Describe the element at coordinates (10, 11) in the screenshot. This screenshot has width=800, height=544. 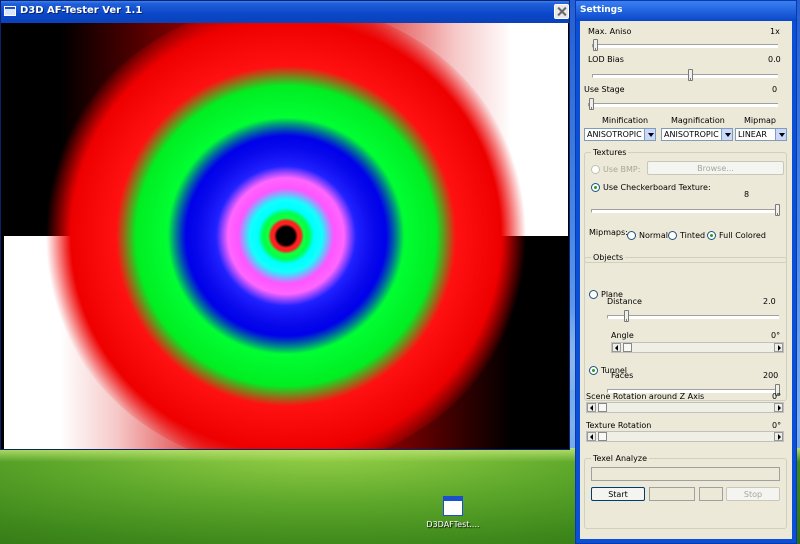
I see `window-icon` at that location.